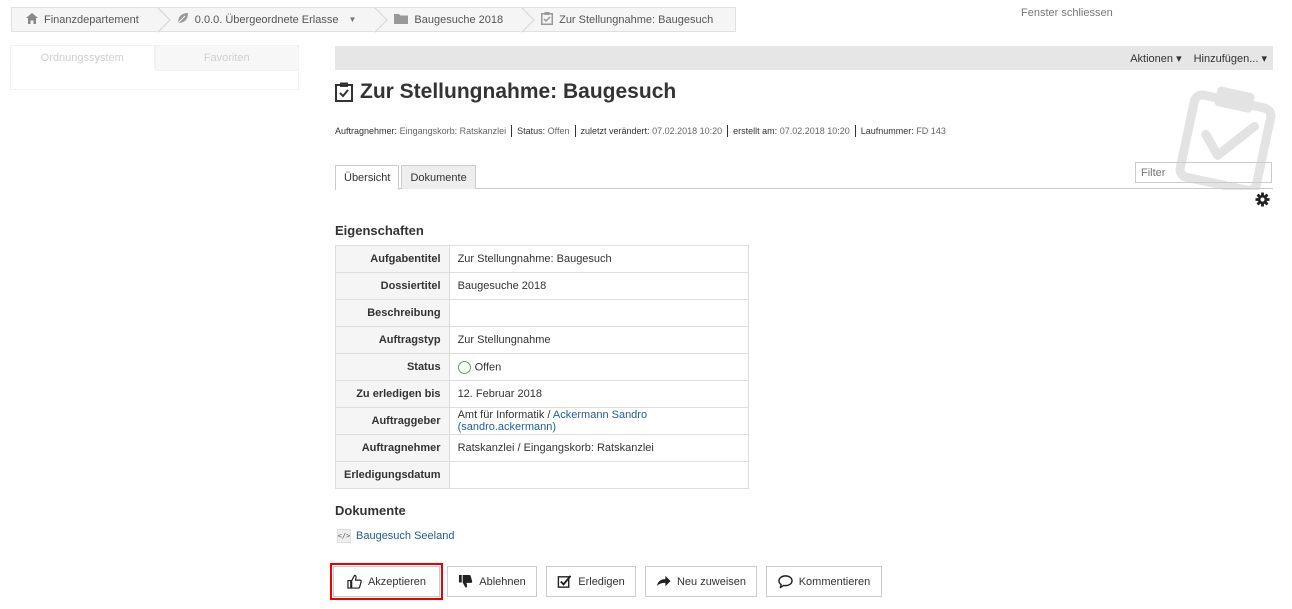  What do you see at coordinates (466, 581) in the screenshot?
I see `thumbs-down-icon` at bounding box center [466, 581].